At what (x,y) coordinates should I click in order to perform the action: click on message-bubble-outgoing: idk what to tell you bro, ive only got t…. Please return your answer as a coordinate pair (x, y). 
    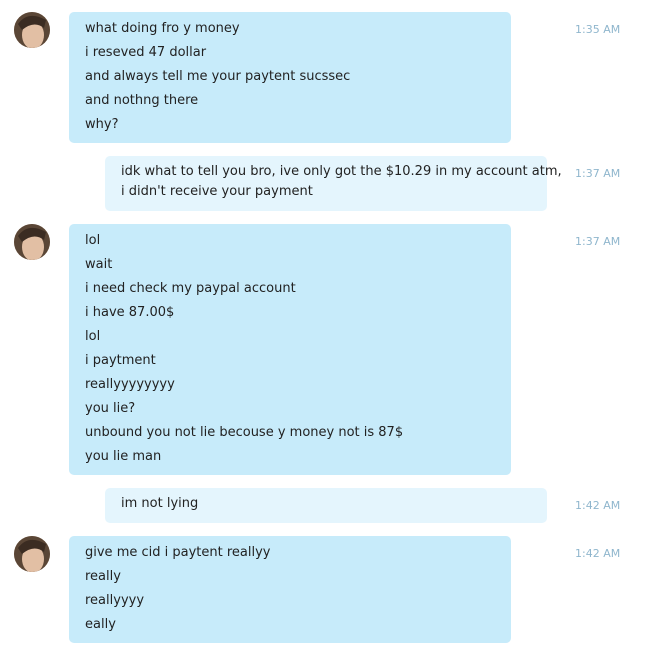
    Looking at the image, I should click on (333, 183).